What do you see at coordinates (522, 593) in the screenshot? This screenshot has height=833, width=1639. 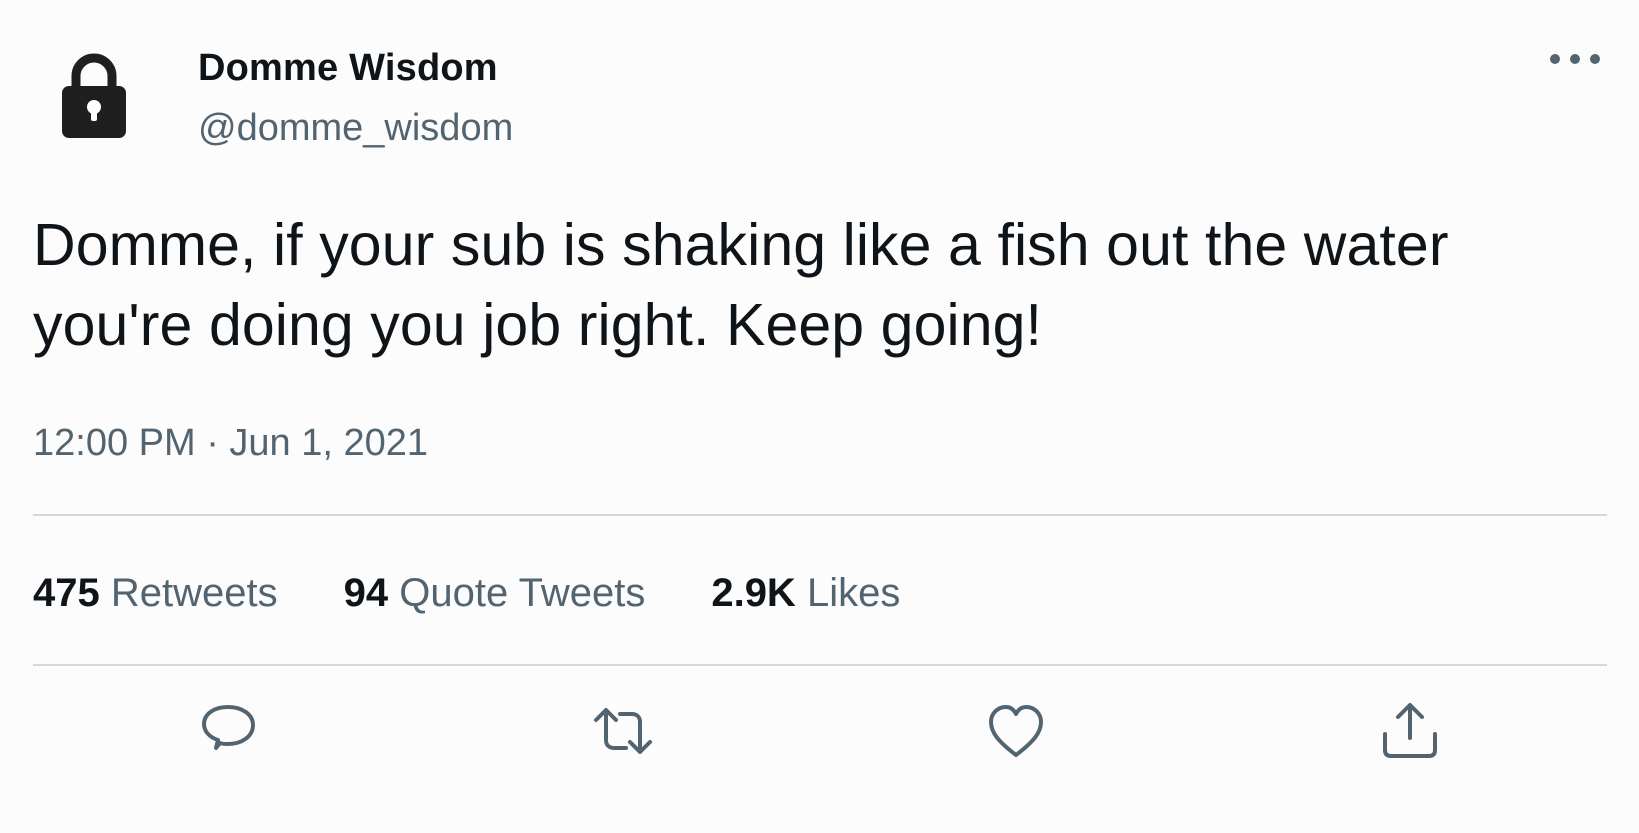 I see `quote-tweets-label: Quote Tweets` at bounding box center [522, 593].